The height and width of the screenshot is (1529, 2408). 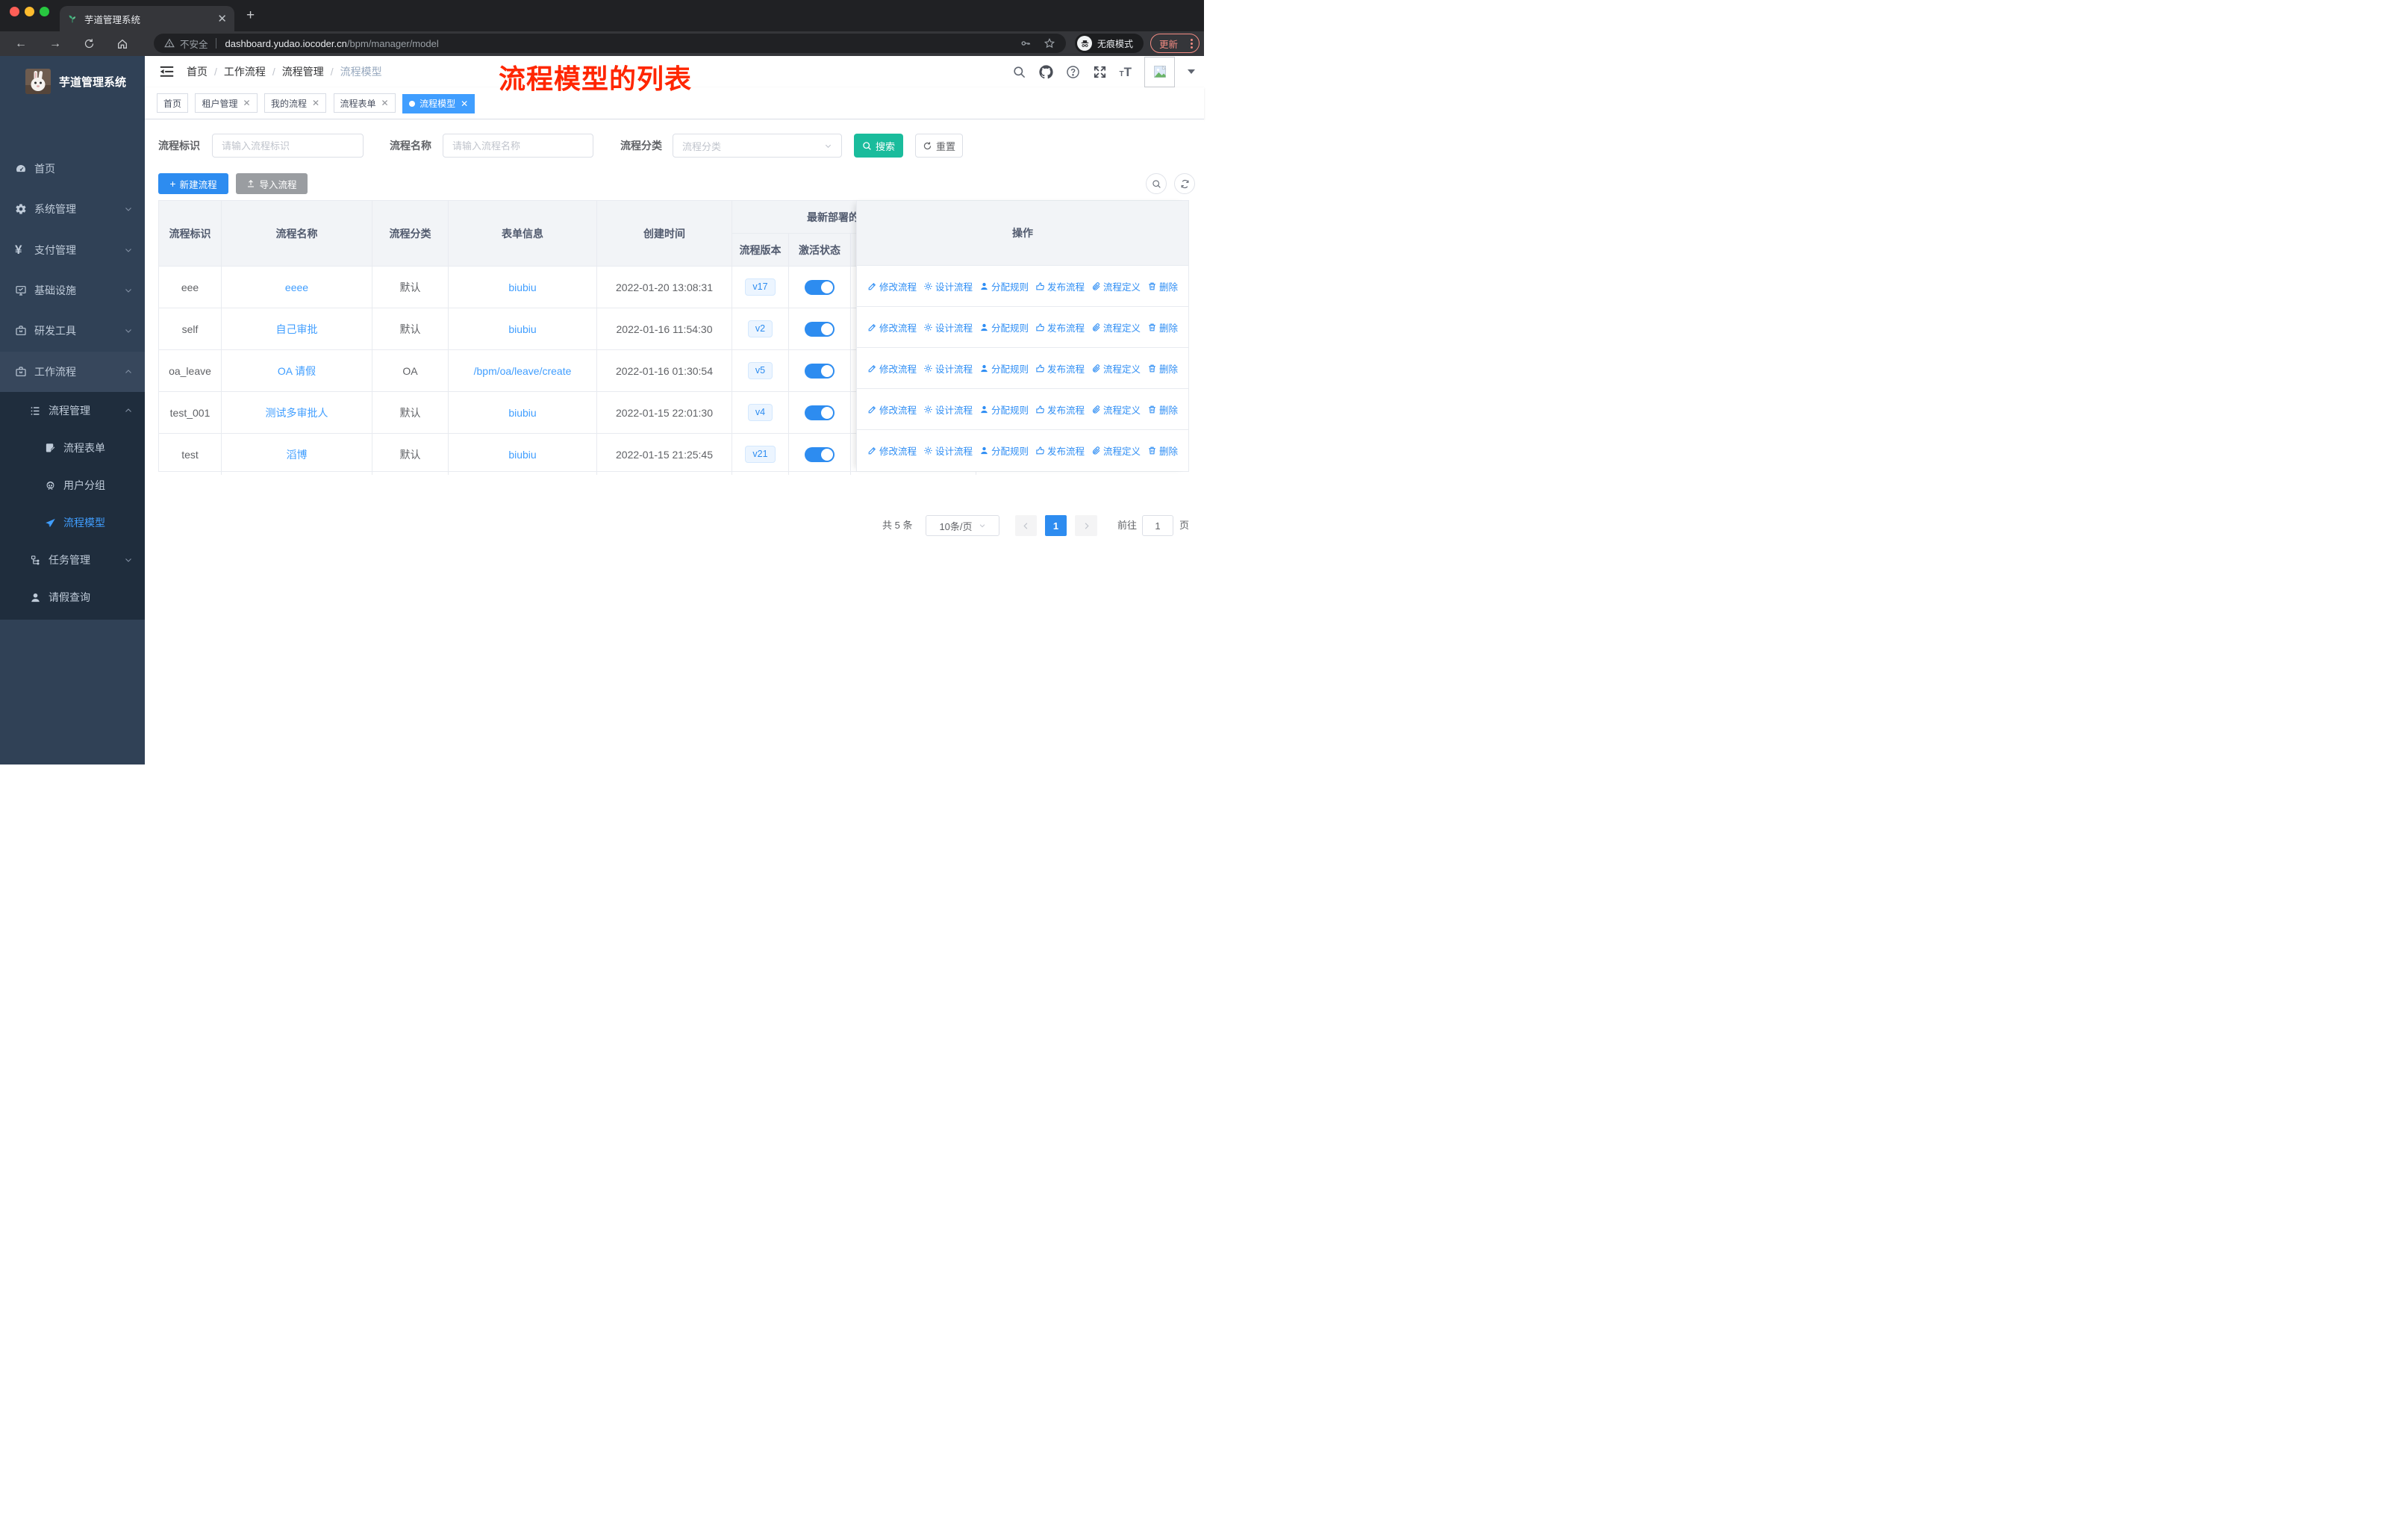 I want to click on breadcrumb-process-management: 流程管理, so click(x=303, y=71).